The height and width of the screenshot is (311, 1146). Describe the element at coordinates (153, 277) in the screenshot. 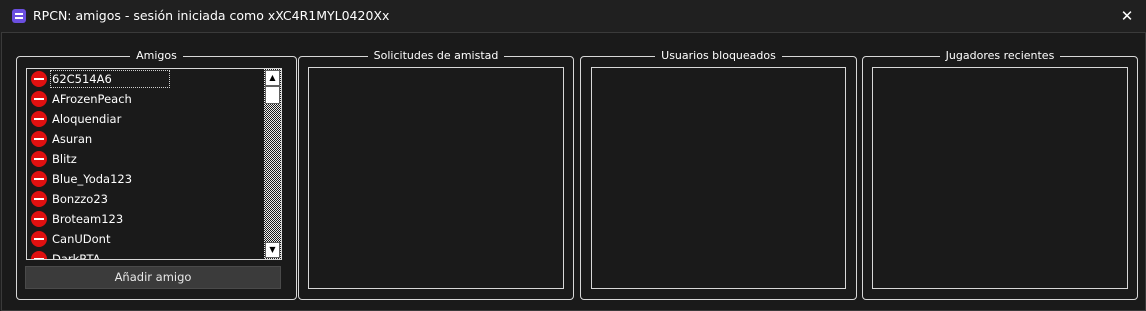

I see `add-friend-button: Añadir amigo` at that location.